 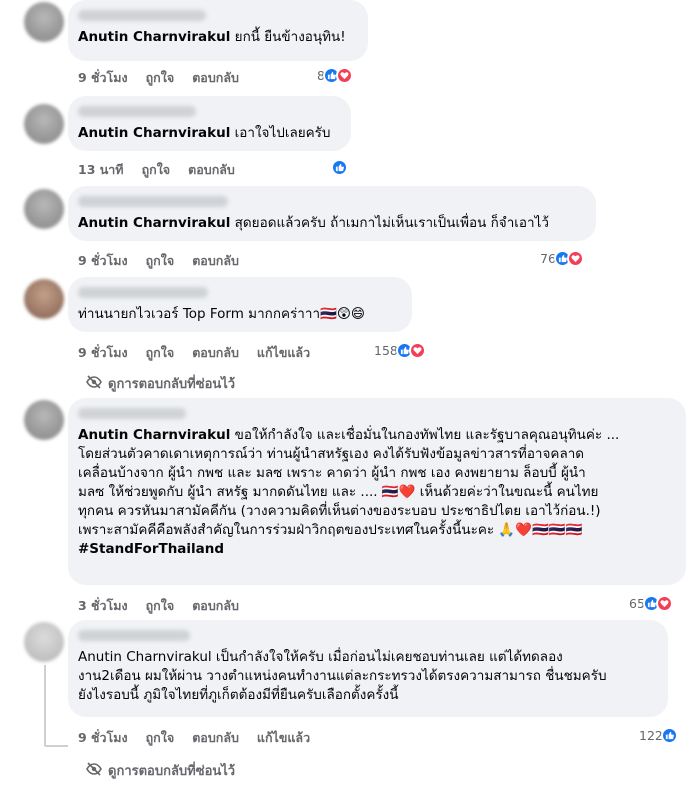 What do you see at coordinates (56, 746) in the screenshot?
I see `thread-line-elbow` at bounding box center [56, 746].